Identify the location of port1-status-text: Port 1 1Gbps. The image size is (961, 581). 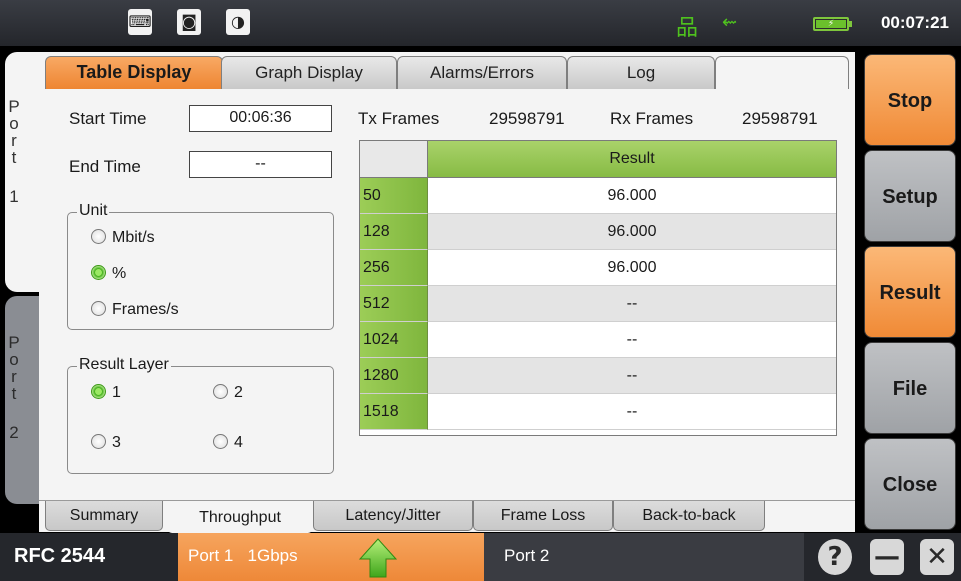
(243, 556).